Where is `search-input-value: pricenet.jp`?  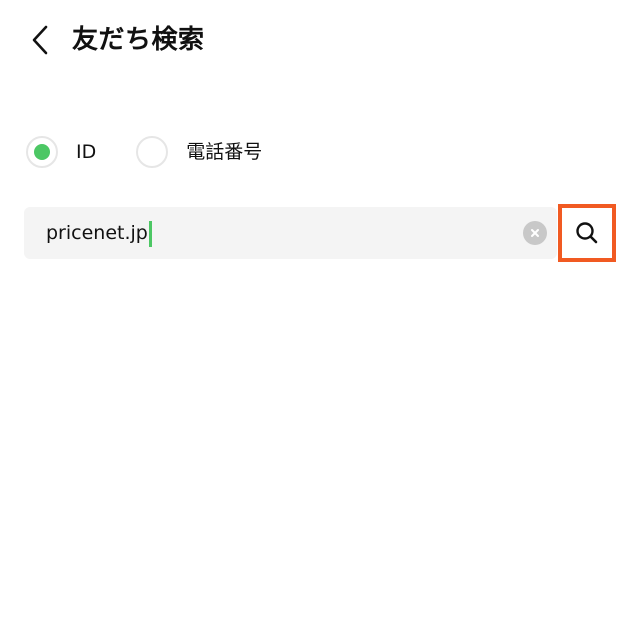 search-input-value: pricenet.jp is located at coordinates (99, 233).